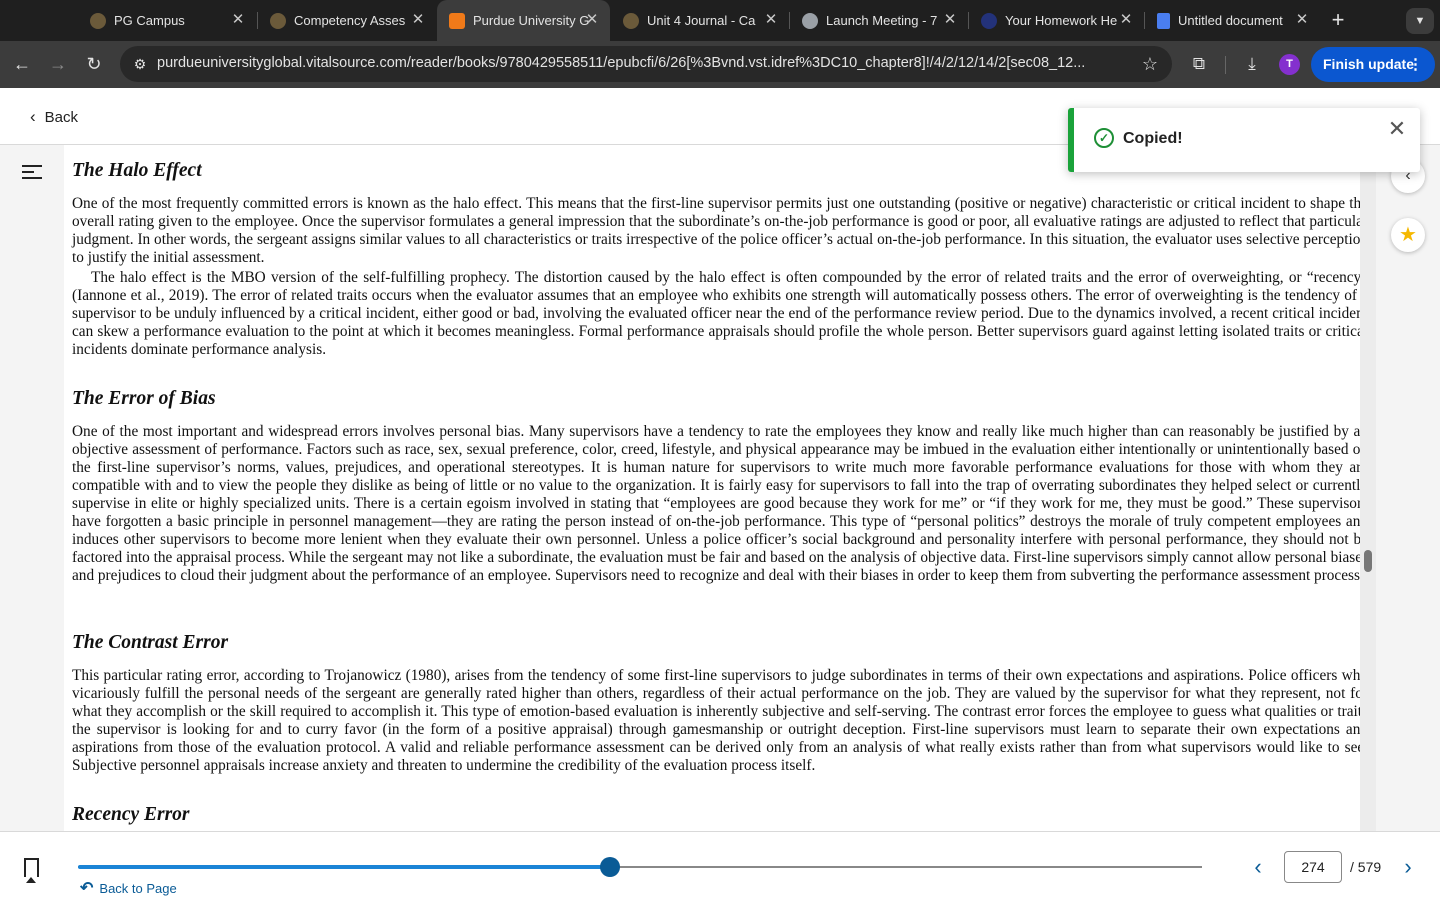 Image resolution: width=1440 pixels, height=900 pixels. I want to click on left-rail, so click(32, 488).